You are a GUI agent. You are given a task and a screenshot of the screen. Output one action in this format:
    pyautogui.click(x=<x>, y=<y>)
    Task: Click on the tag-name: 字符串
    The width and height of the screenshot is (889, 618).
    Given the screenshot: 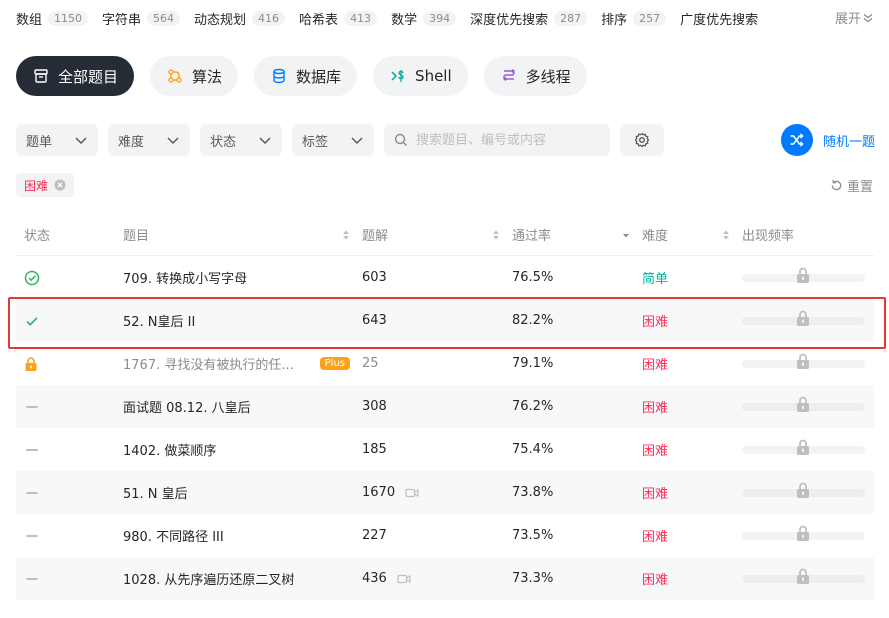 What is the action you would take?
    pyautogui.click(x=122, y=20)
    